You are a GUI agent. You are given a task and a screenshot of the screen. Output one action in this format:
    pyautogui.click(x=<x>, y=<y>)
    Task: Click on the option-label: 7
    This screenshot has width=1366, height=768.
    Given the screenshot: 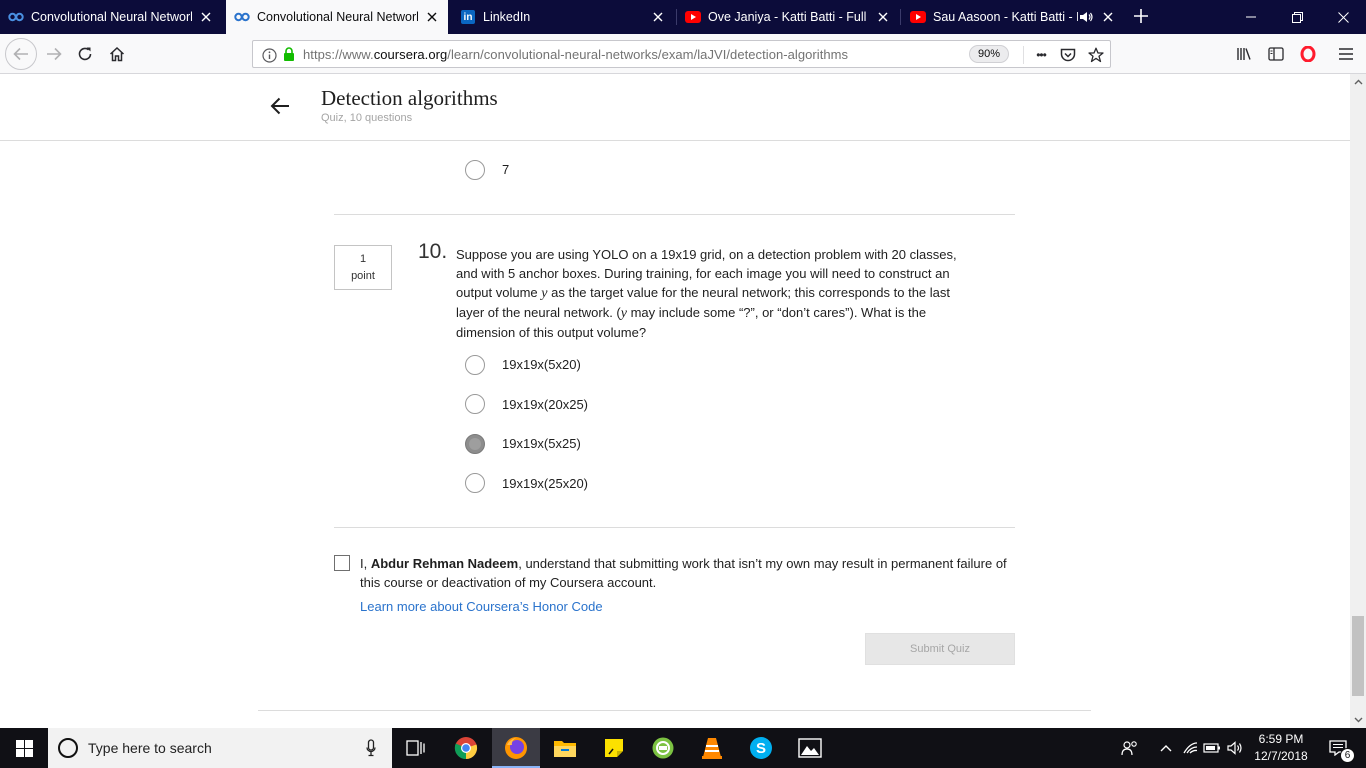 What is the action you would take?
    pyautogui.click(x=506, y=169)
    